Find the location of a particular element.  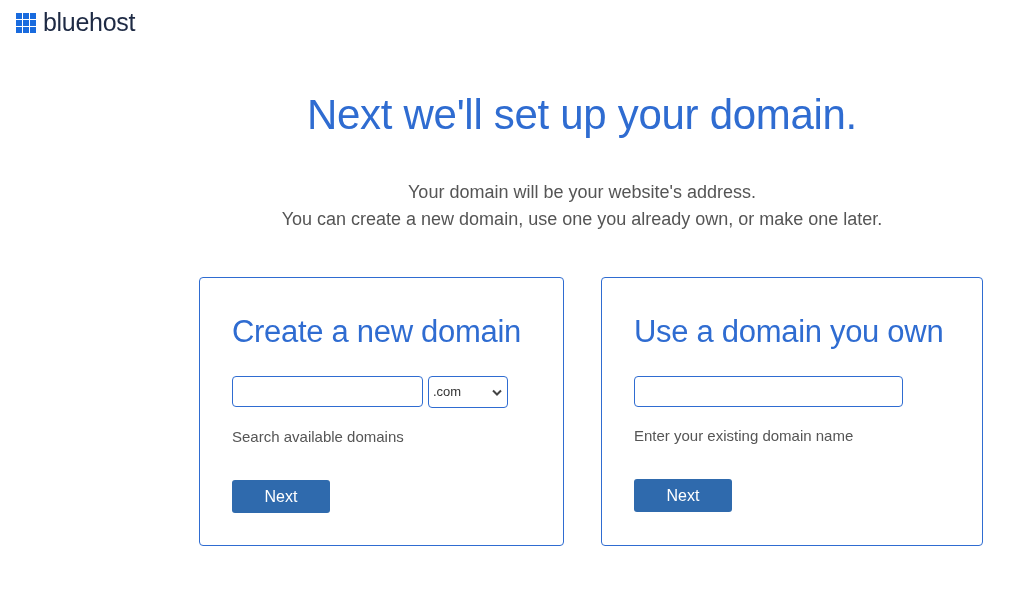

chevron-down-icon is located at coordinates (497, 392).